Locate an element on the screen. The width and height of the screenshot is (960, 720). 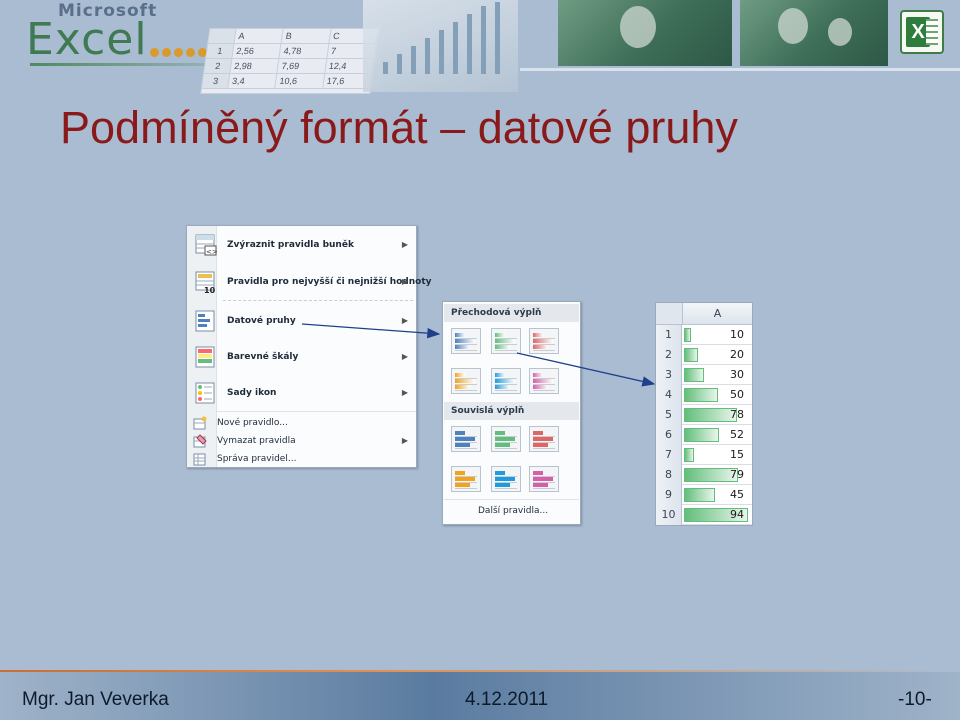
menu-item-label: Vymazat pravidla is located at coordinates (256, 441).